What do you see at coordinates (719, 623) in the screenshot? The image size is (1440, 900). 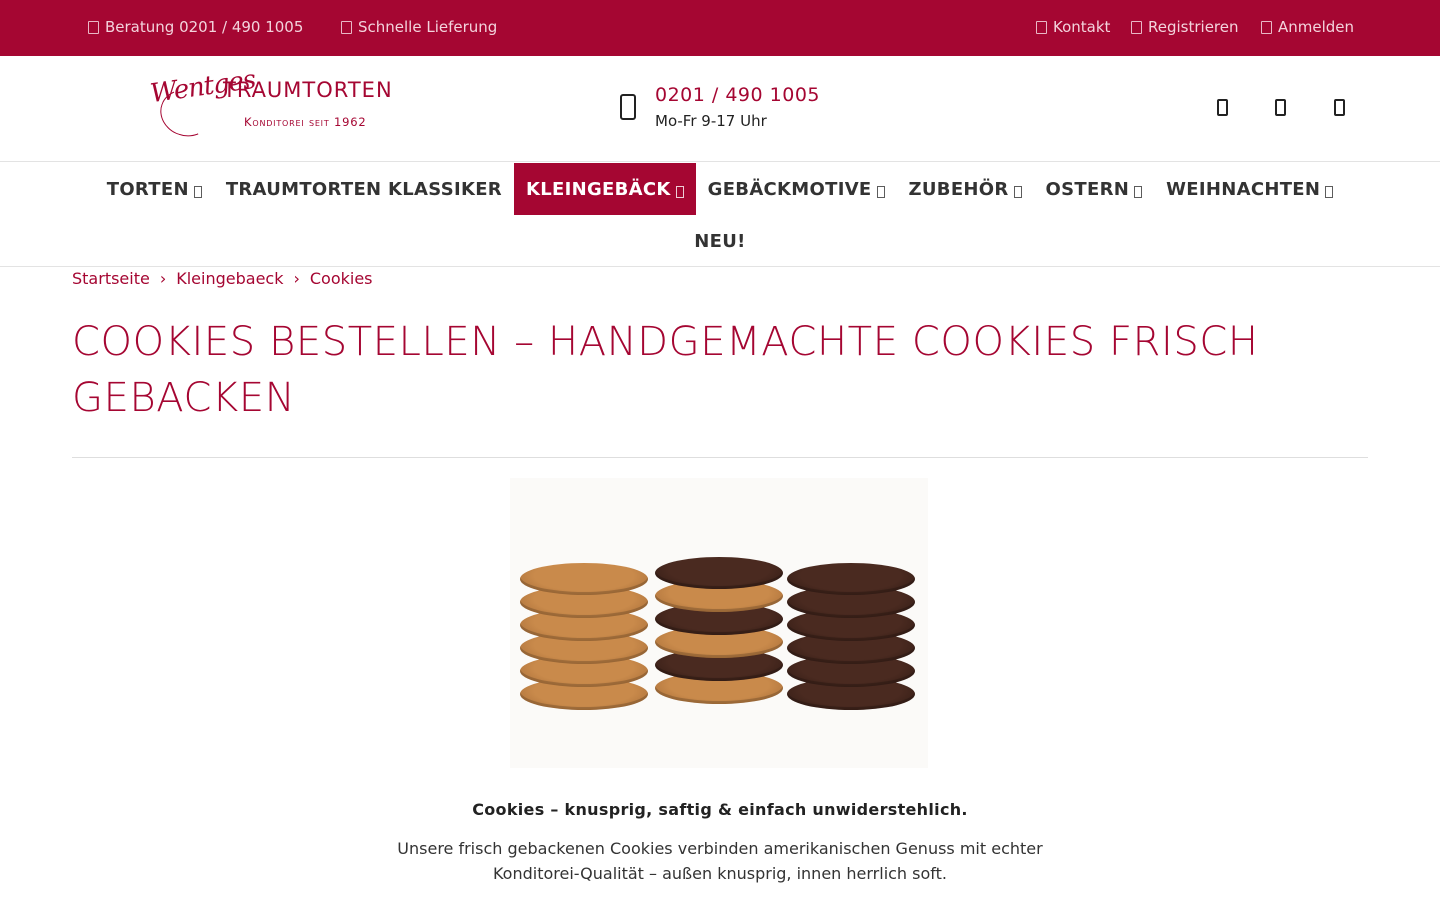 I see `cookies-image` at bounding box center [719, 623].